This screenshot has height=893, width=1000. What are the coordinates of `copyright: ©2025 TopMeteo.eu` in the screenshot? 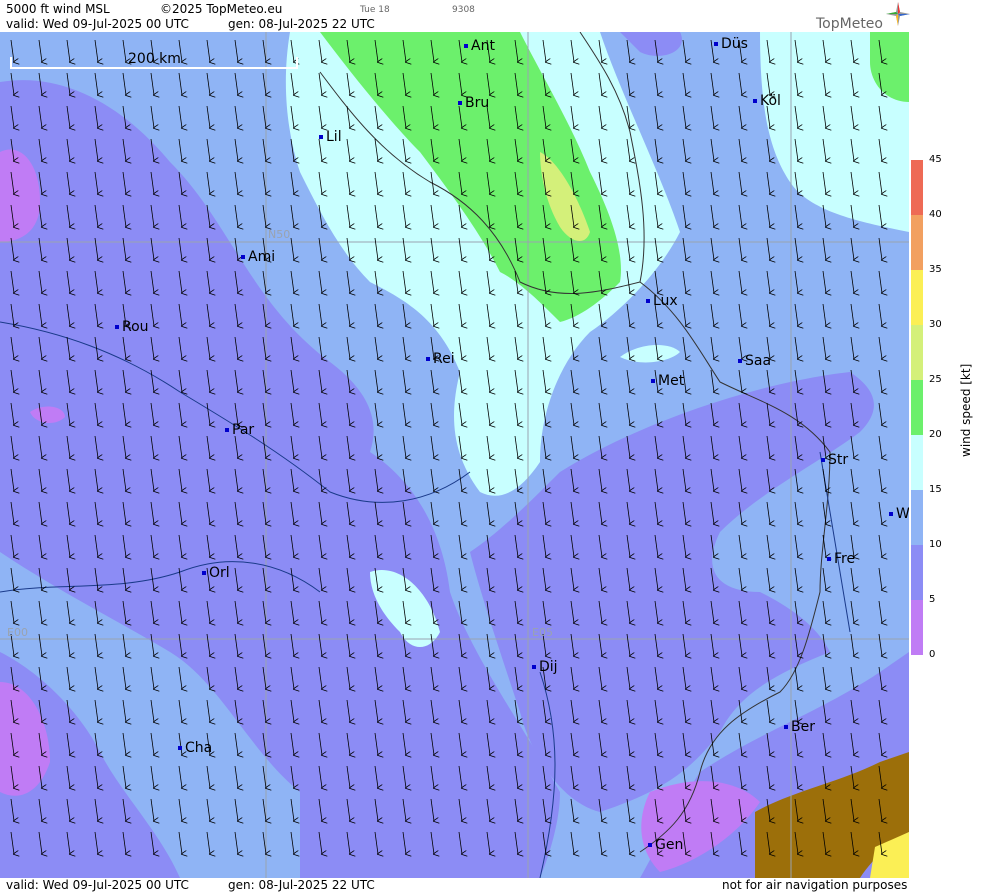 It's located at (221, 9).